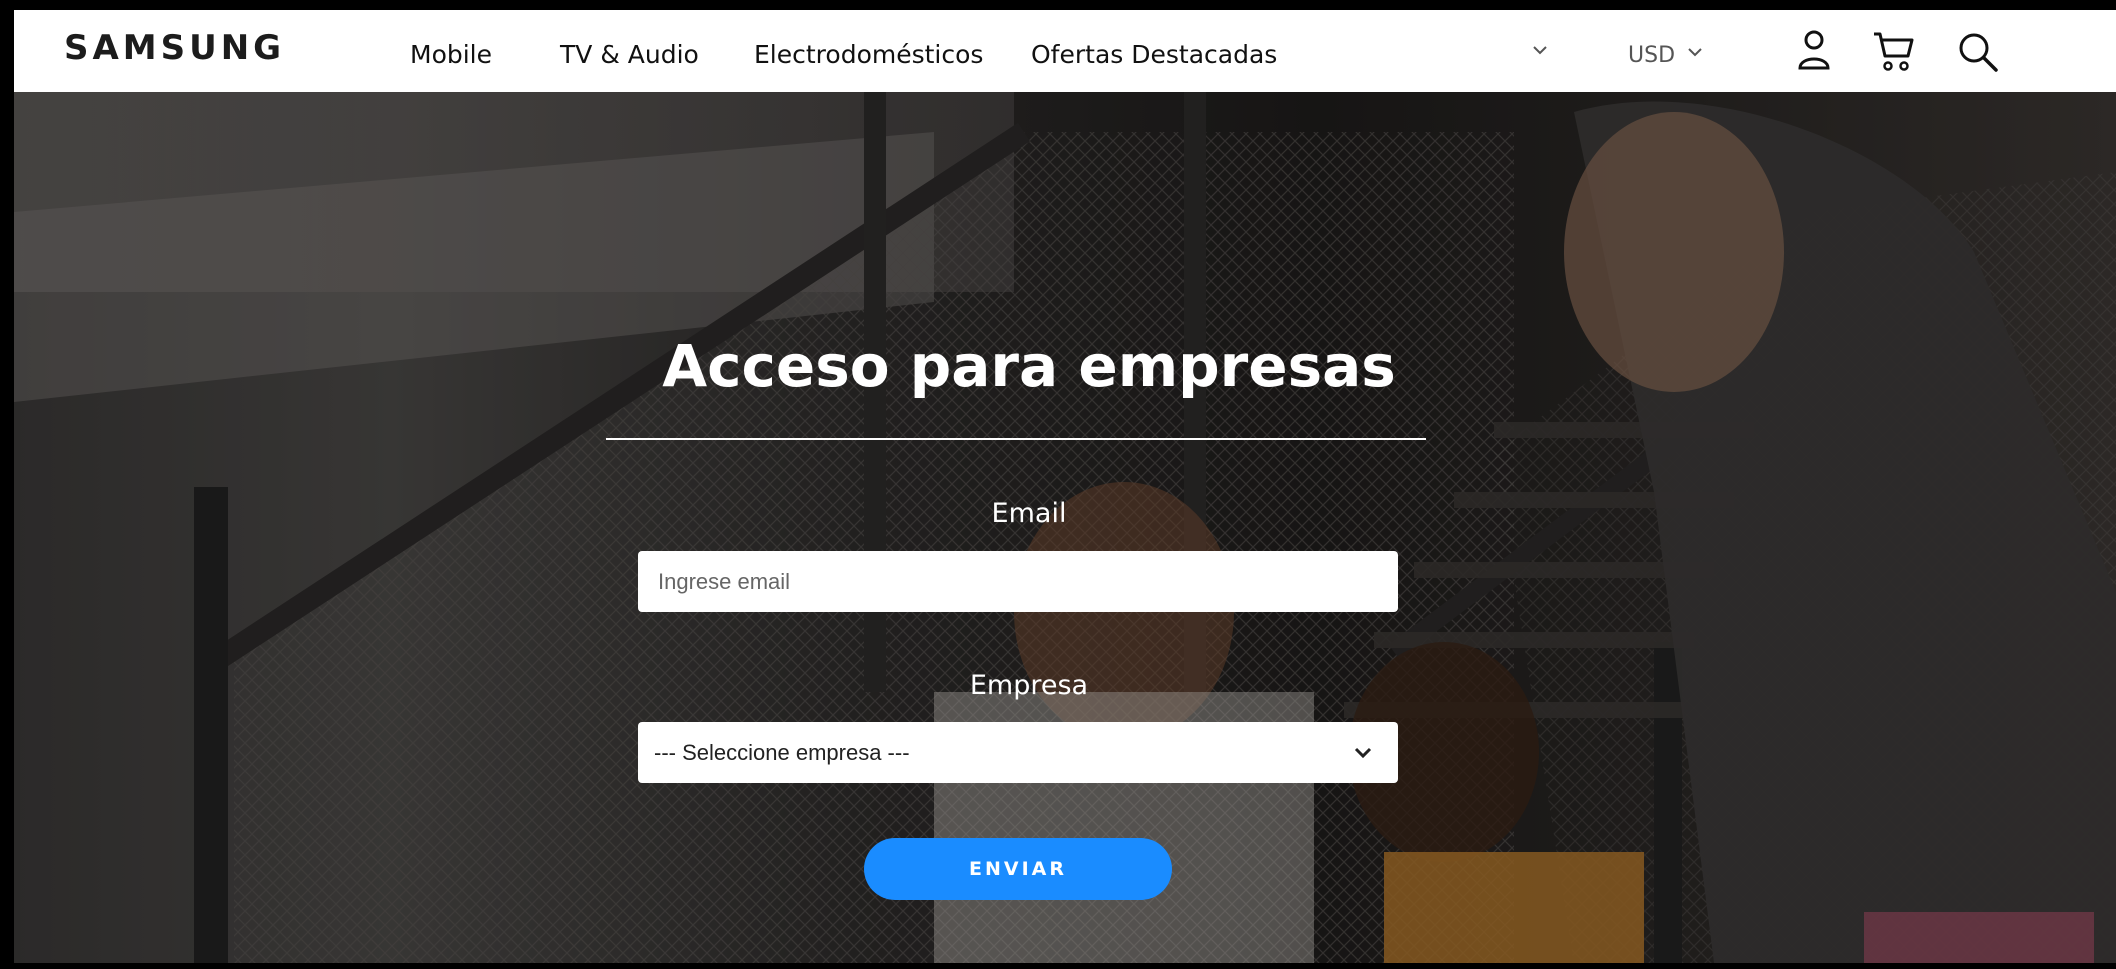 The image size is (2116, 969). I want to click on currency-label: USD, so click(1652, 55).